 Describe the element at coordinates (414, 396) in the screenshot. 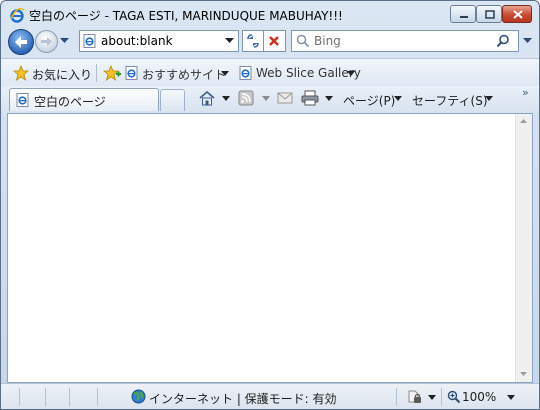

I see `protected-mode-icon` at that location.